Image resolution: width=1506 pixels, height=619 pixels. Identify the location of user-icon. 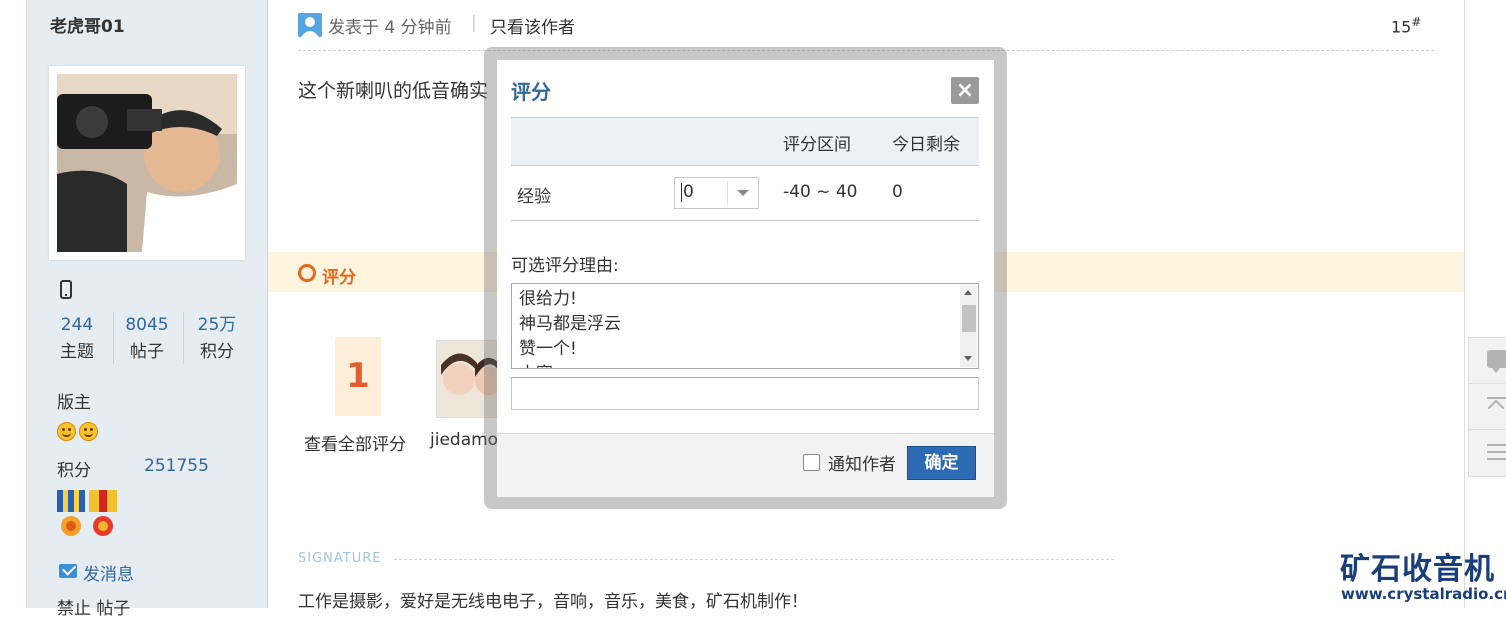
(310, 25).